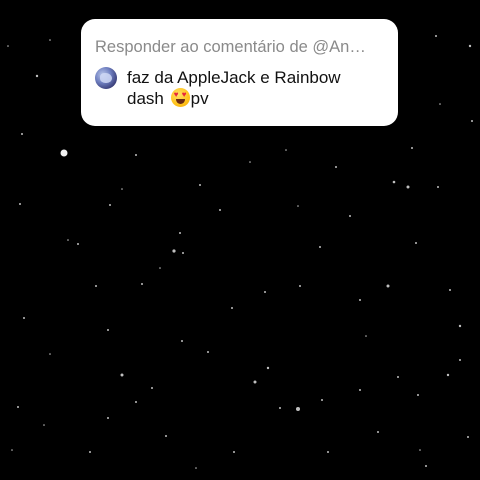 Image resolution: width=480 pixels, height=480 pixels. I want to click on avatar-image, so click(106, 78).